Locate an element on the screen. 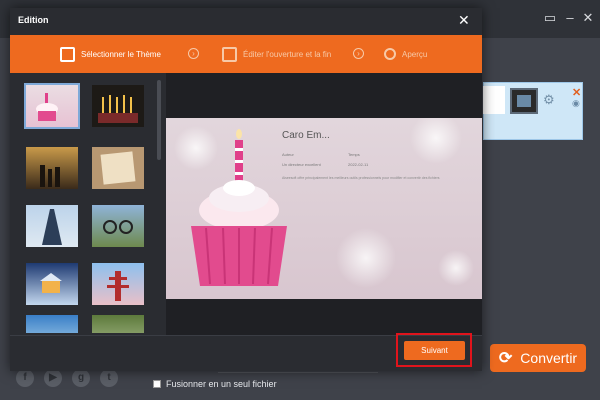 This screenshot has width=600, height=400. merge-label: Fusionner en un seul fichier is located at coordinates (221, 384).